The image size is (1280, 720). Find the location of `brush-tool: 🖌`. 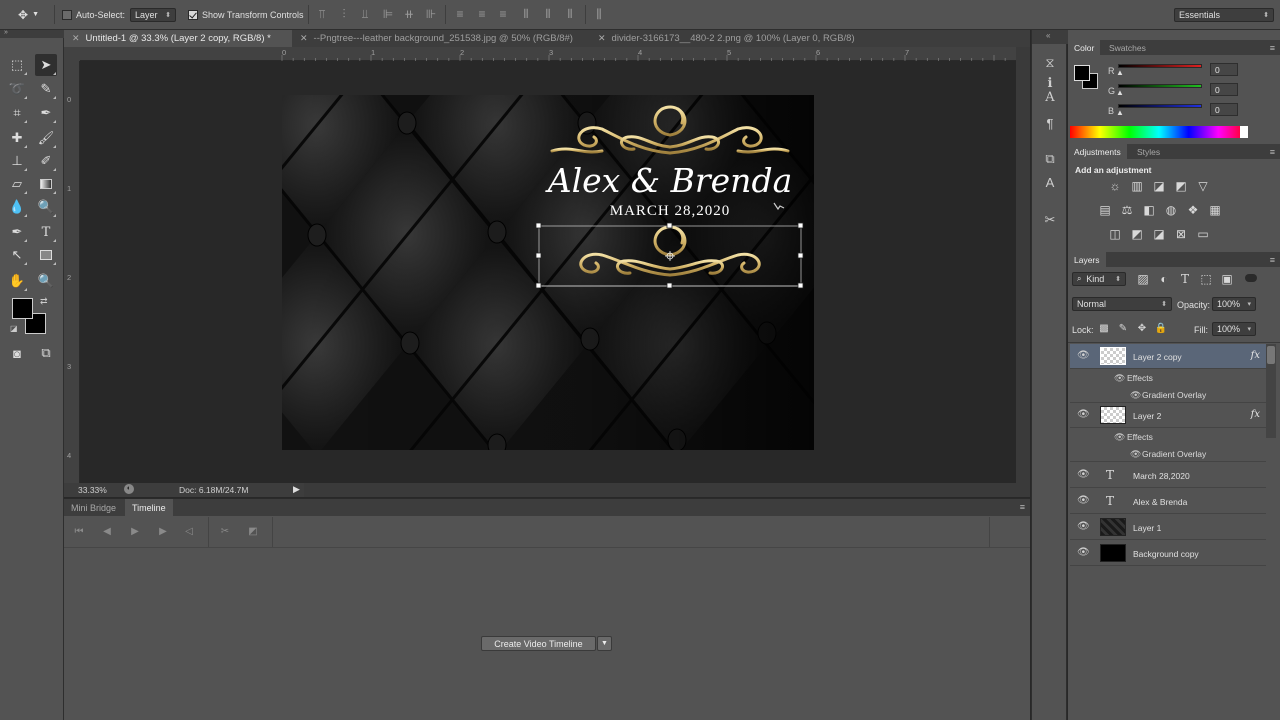

brush-tool: 🖌 is located at coordinates (46, 138).